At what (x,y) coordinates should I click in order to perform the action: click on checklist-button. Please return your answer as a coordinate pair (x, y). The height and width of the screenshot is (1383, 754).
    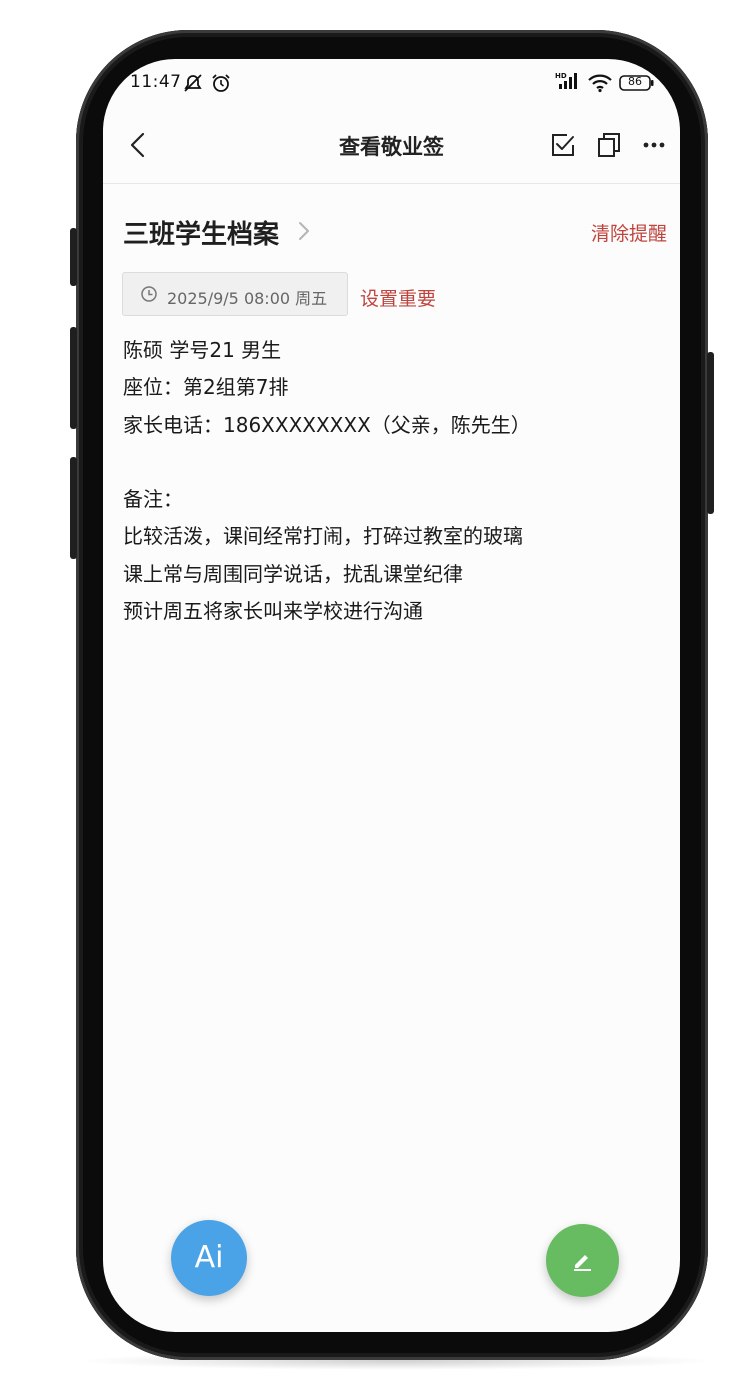
    Looking at the image, I should click on (563, 145).